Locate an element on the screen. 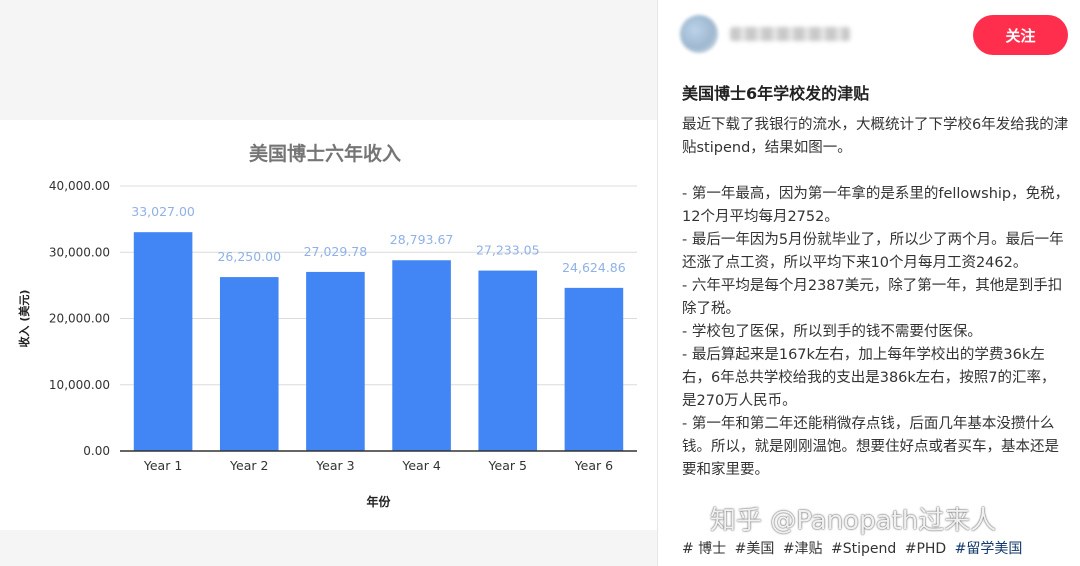 The height and width of the screenshot is (566, 1080). tag-link: #美国 is located at coordinates (755, 549).